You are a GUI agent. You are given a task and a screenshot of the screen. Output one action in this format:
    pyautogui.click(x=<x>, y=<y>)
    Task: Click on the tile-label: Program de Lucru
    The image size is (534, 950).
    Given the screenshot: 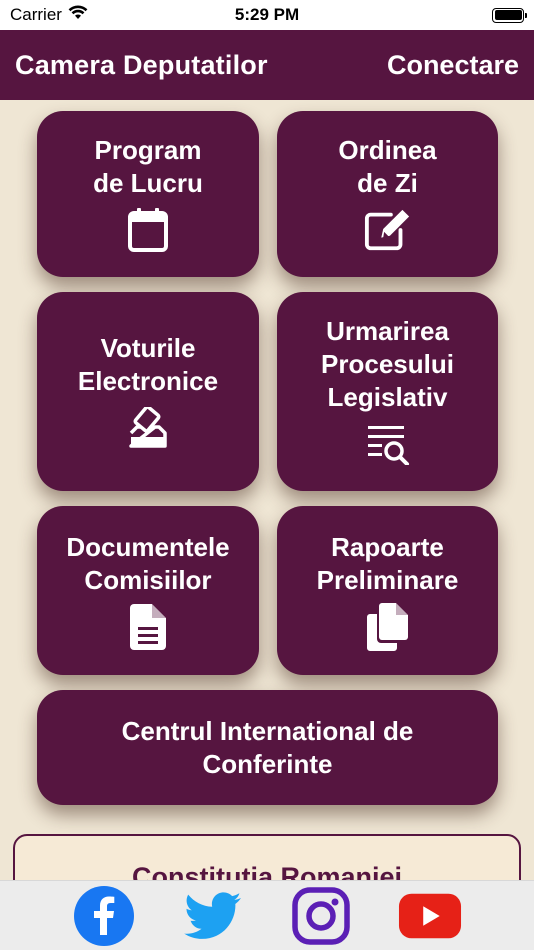 What is the action you would take?
    pyautogui.click(x=148, y=166)
    